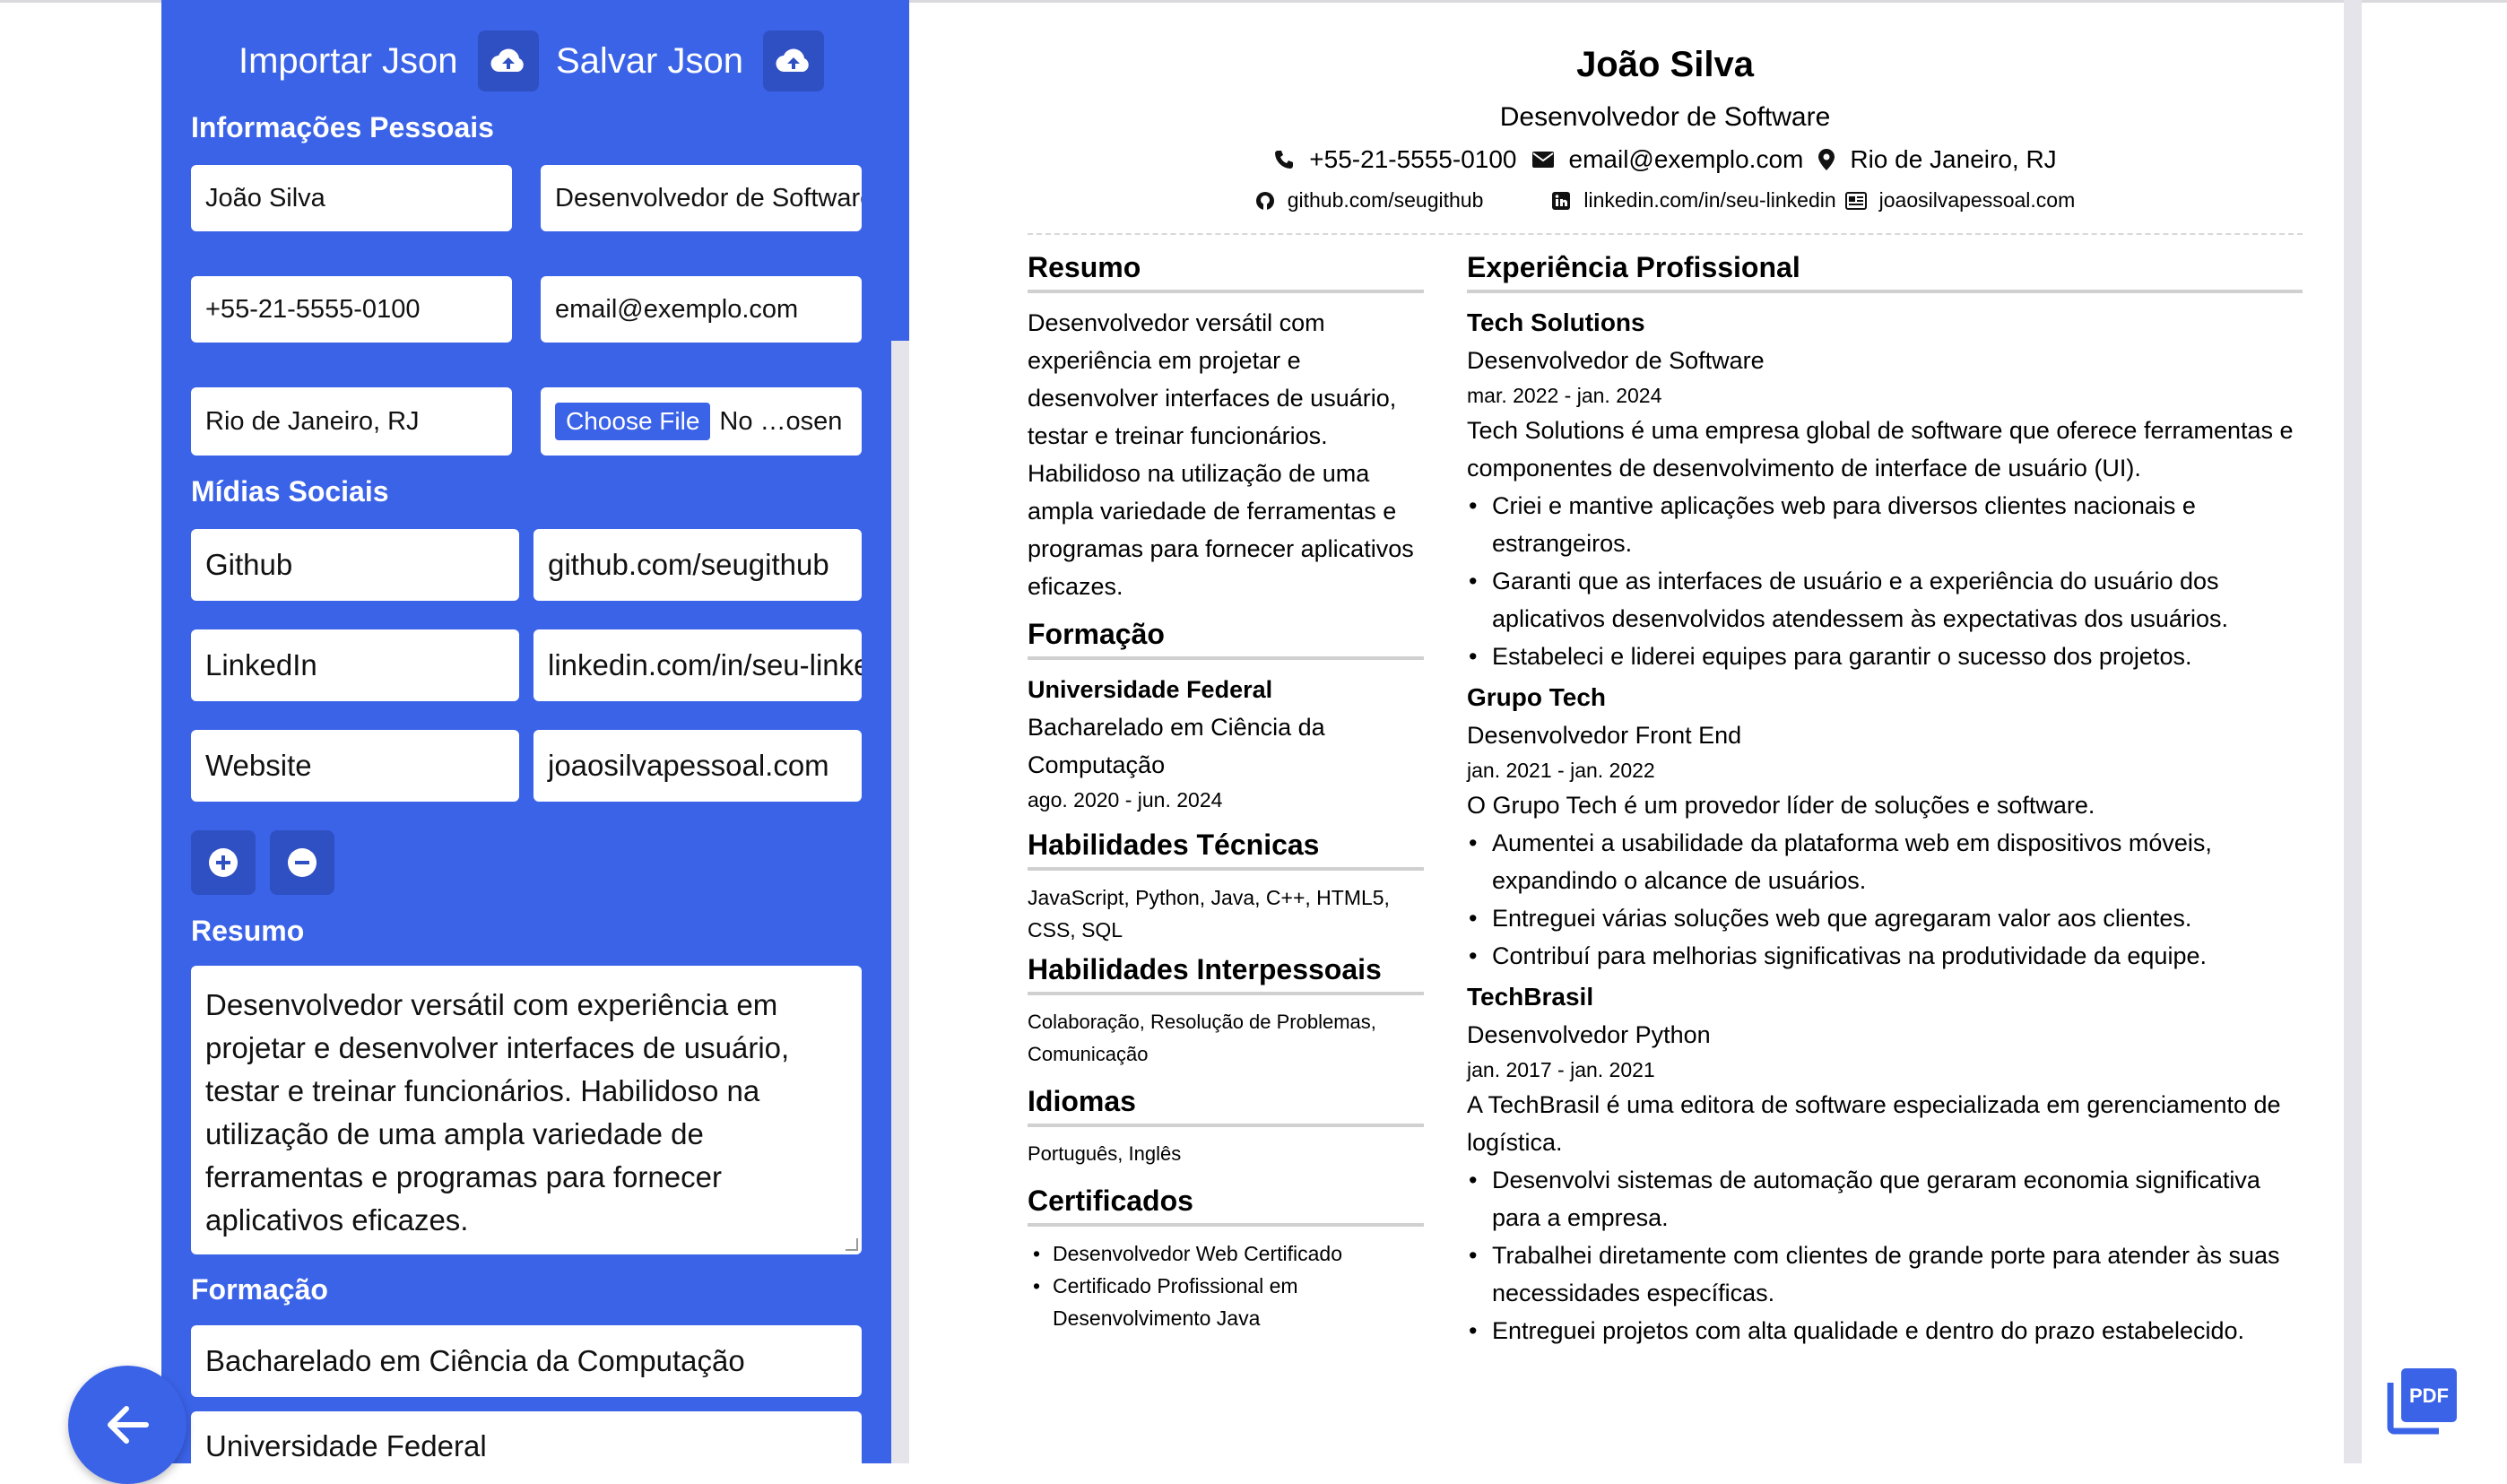  Describe the element at coordinates (1564, 395) in the screenshot. I see `job-dates: mar. 2022 - jan. 2024` at that location.